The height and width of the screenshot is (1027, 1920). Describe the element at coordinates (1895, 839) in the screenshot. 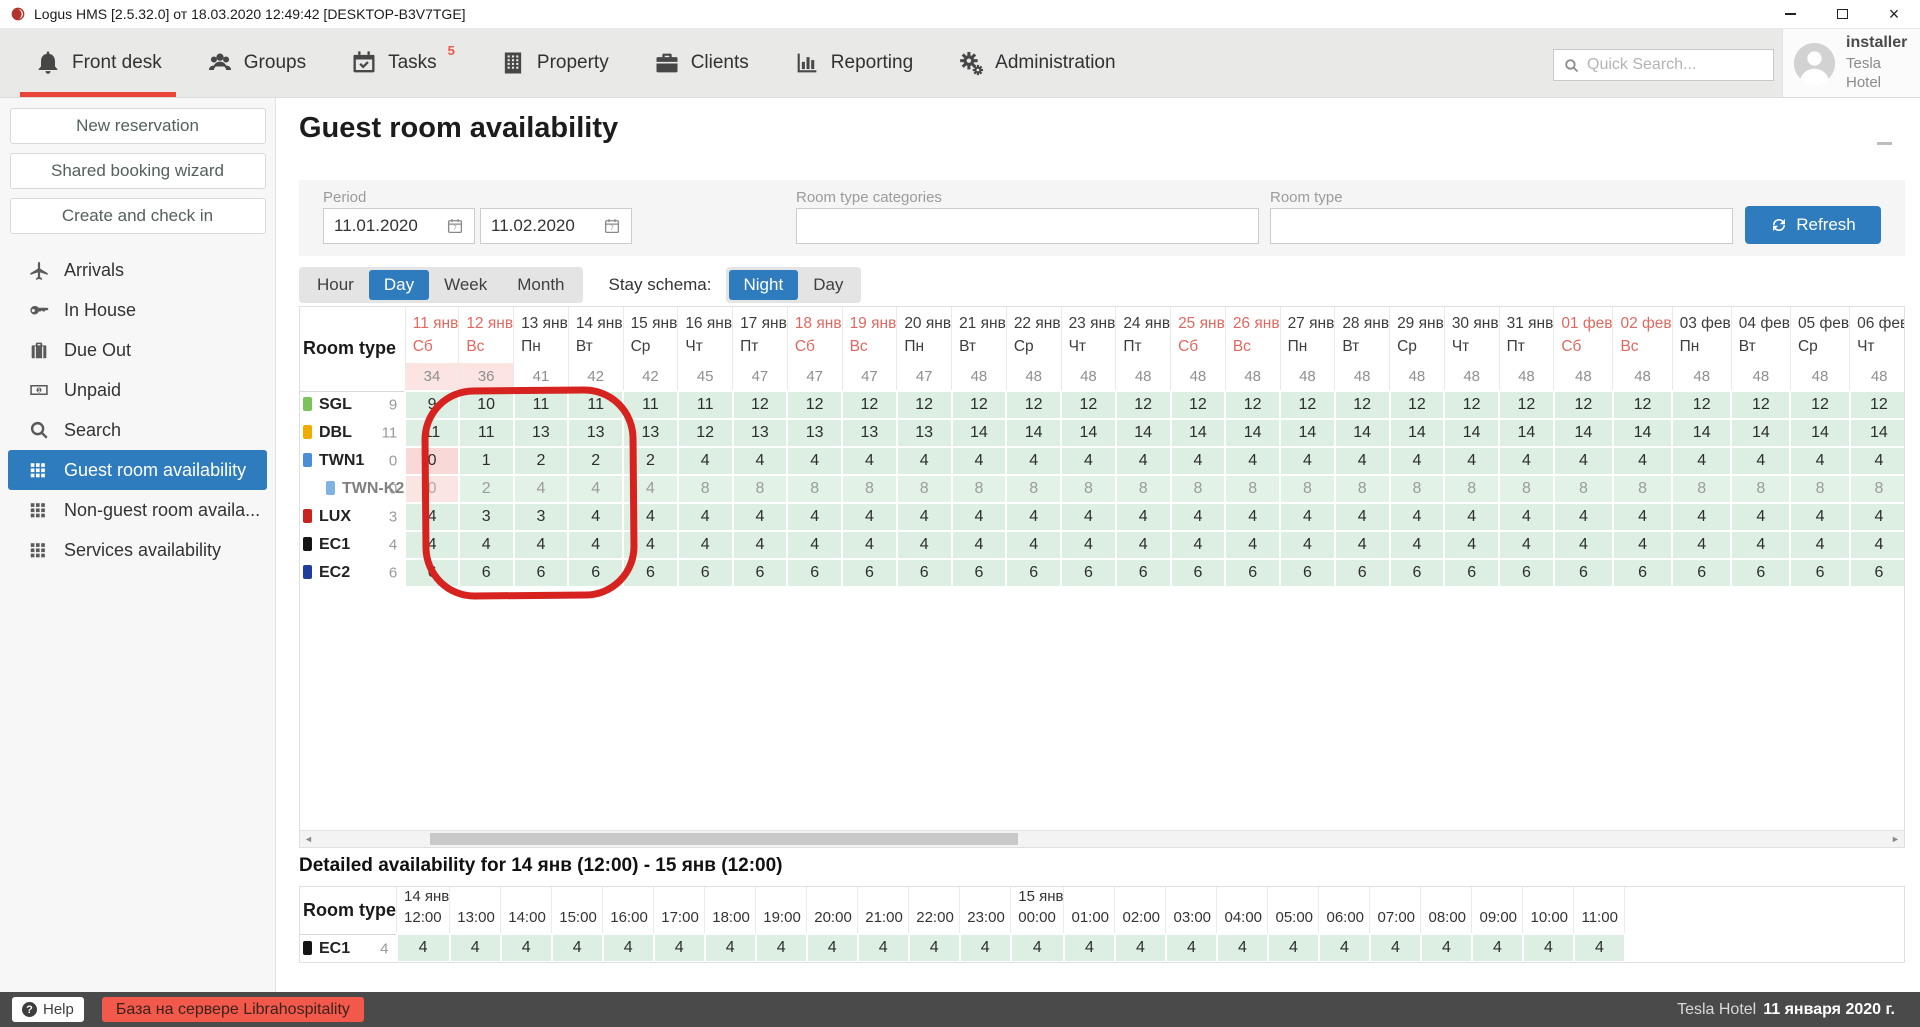

I see `scroll-right-icon: ►` at that location.